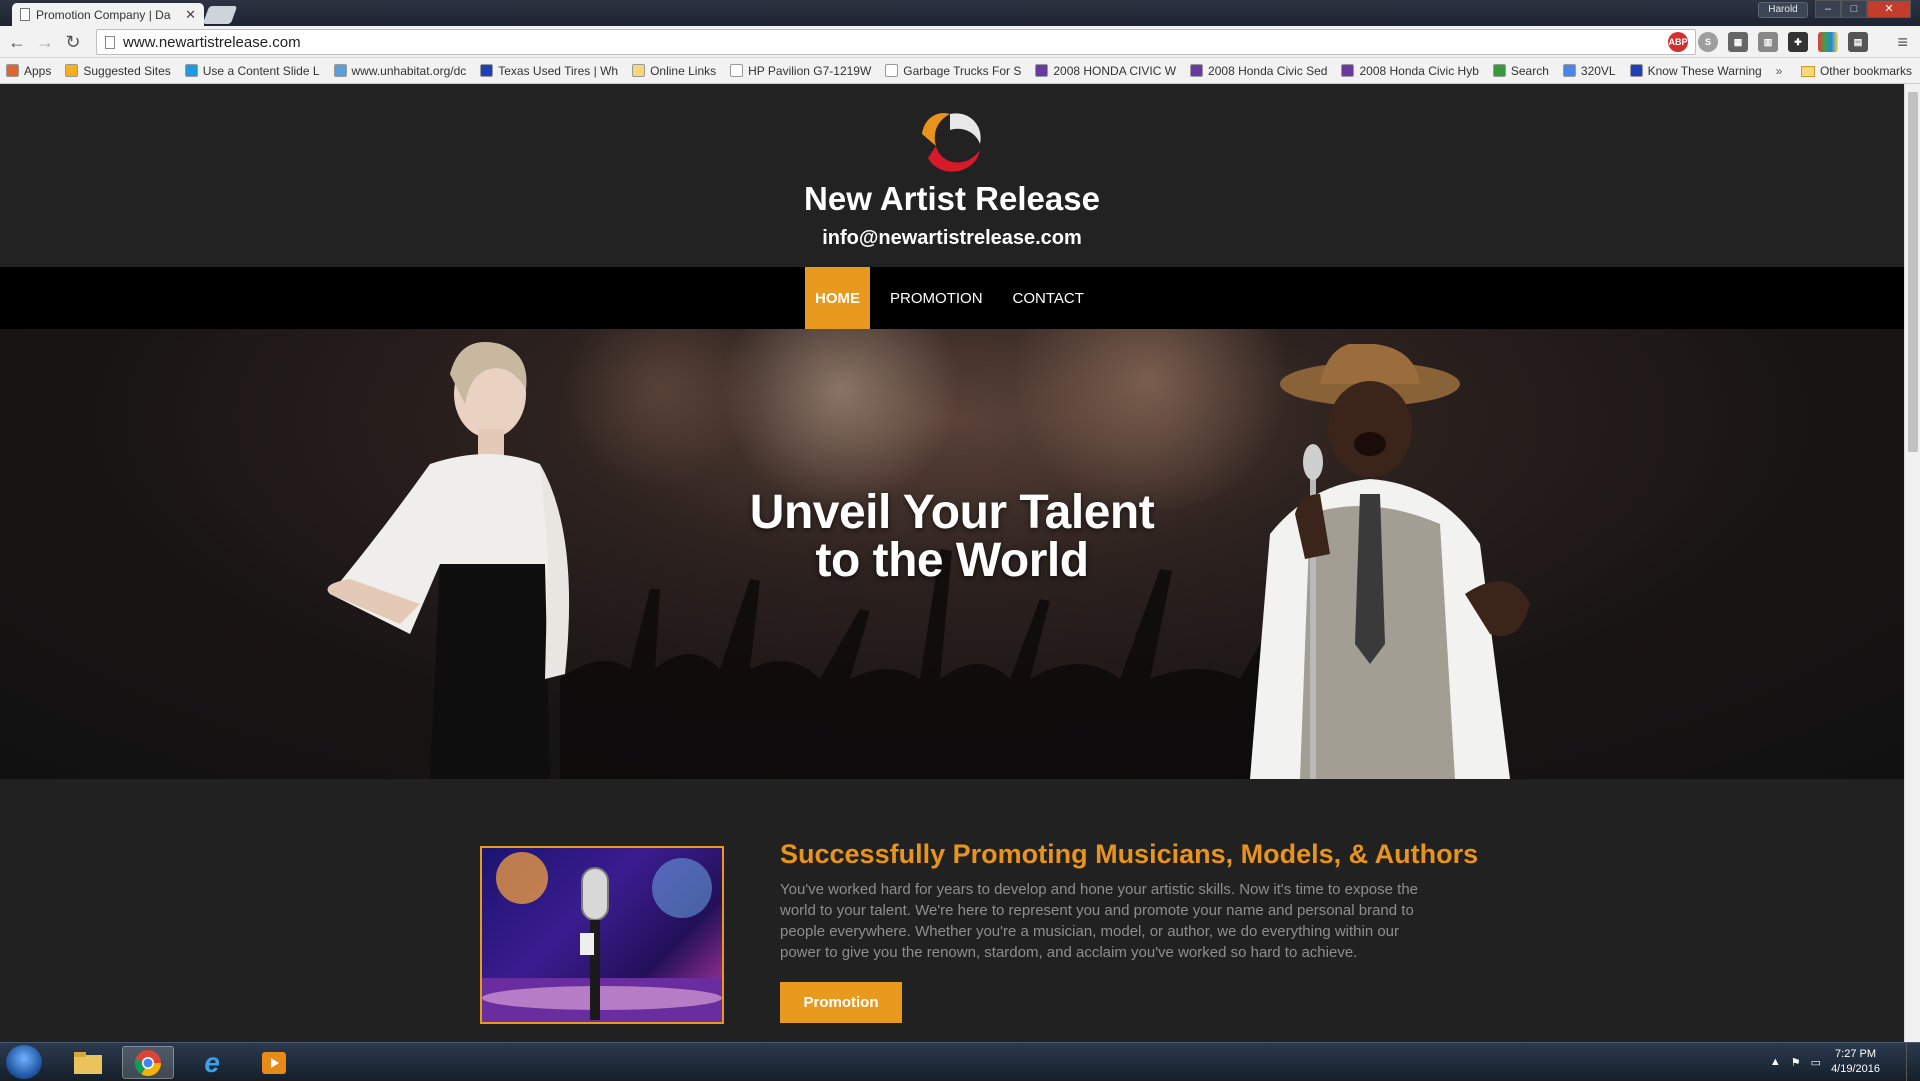 The height and width of the screenshot is (1081, 1920). I want to click on clapper-icon: ▦, so click(1738, 42).